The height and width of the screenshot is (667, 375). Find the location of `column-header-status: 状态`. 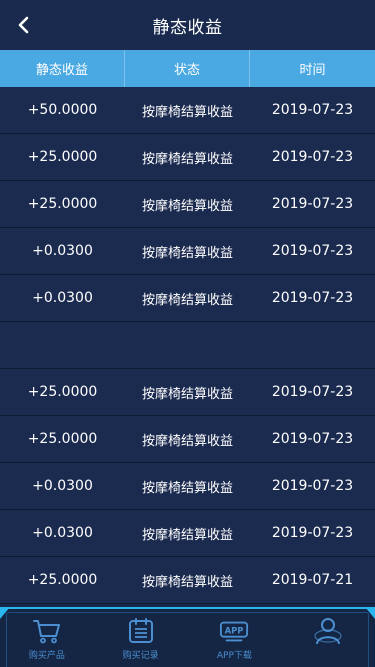

column-header-status: 状态 is located at coordinates (187, 68).